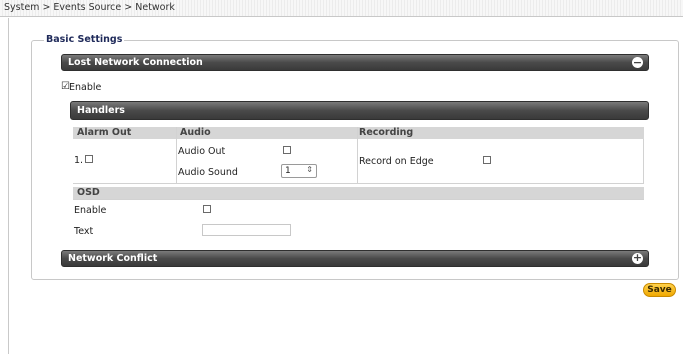 The width and height of the screenshot is (685, 354). What do you see at coordinates (88, 192) in the screenshot?
I see `osd-title: OSD` at bounding box center [88, 192].